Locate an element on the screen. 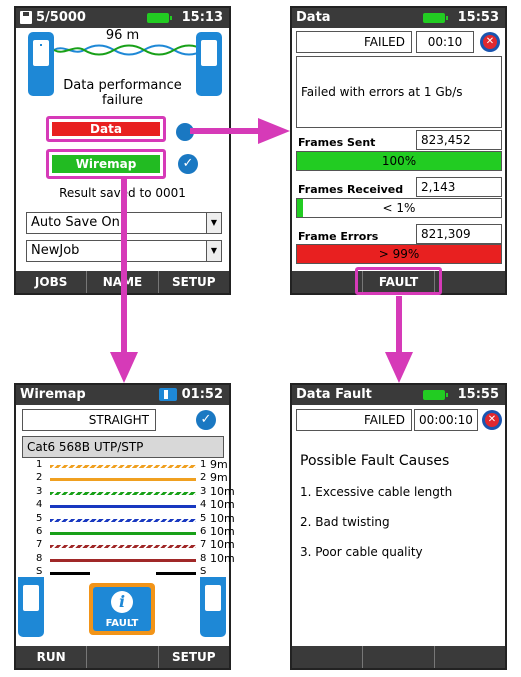  frames-sent-bar: 100% is located at coordinates (399, 161).